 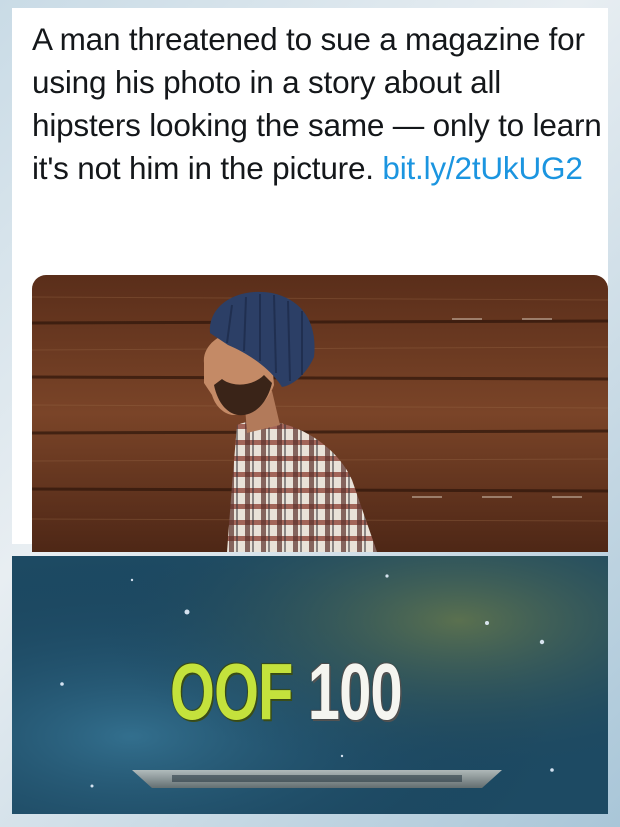 What do you see at coordinates (231, 691) in the screenshot?
I see `oof-word: OOF` at bounding box center [231, 691].